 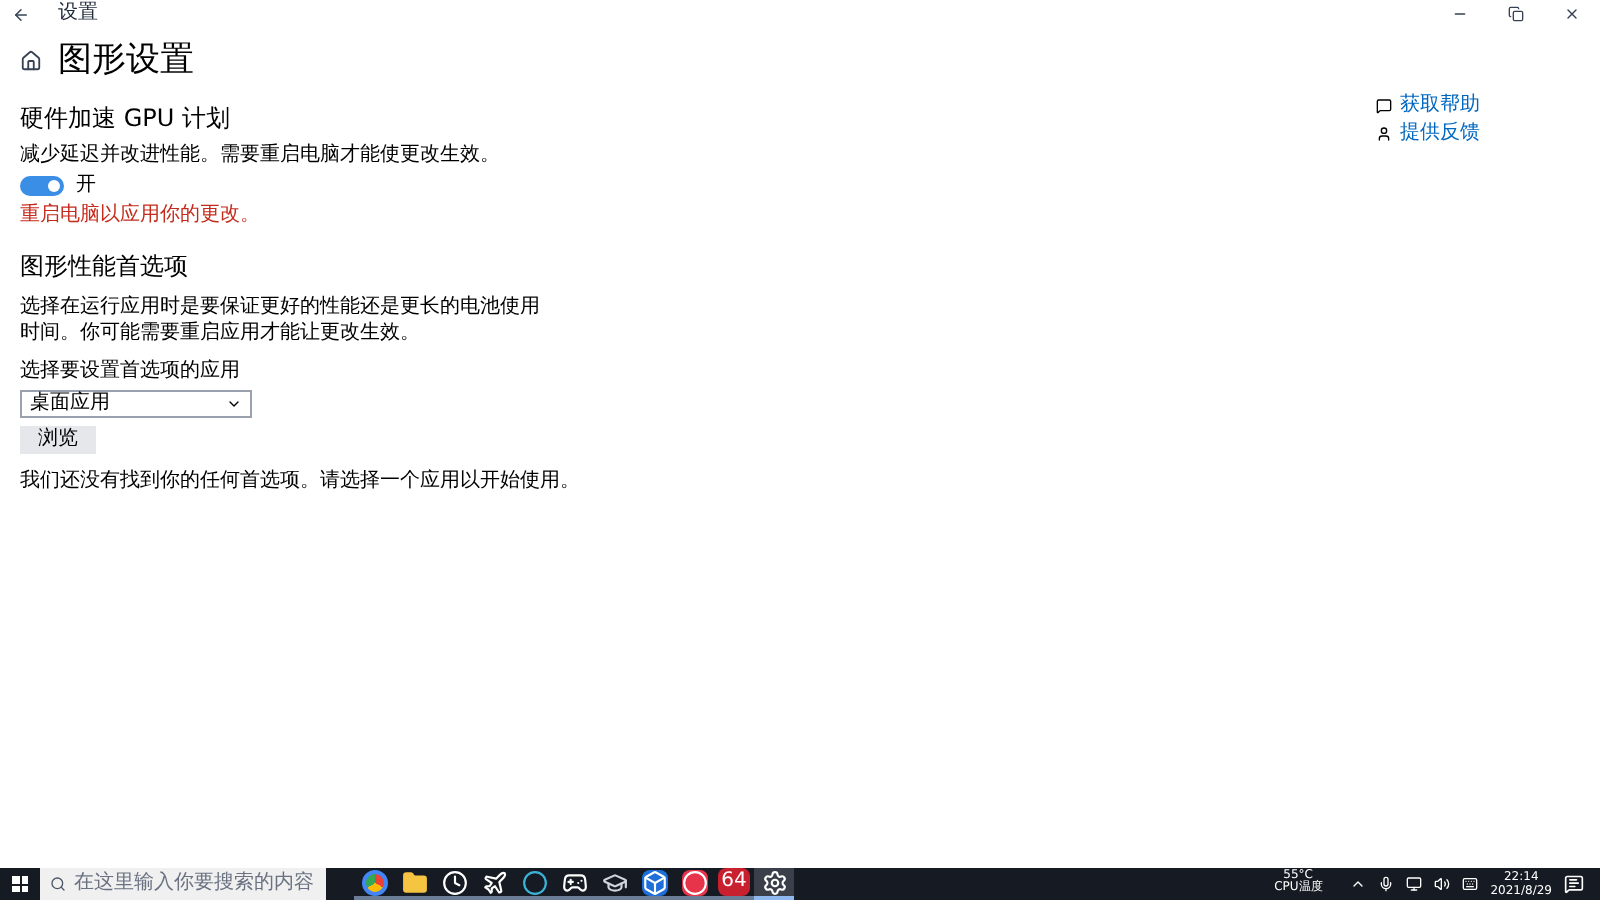 I want to click on back-icon, so click(x=21, y=14).